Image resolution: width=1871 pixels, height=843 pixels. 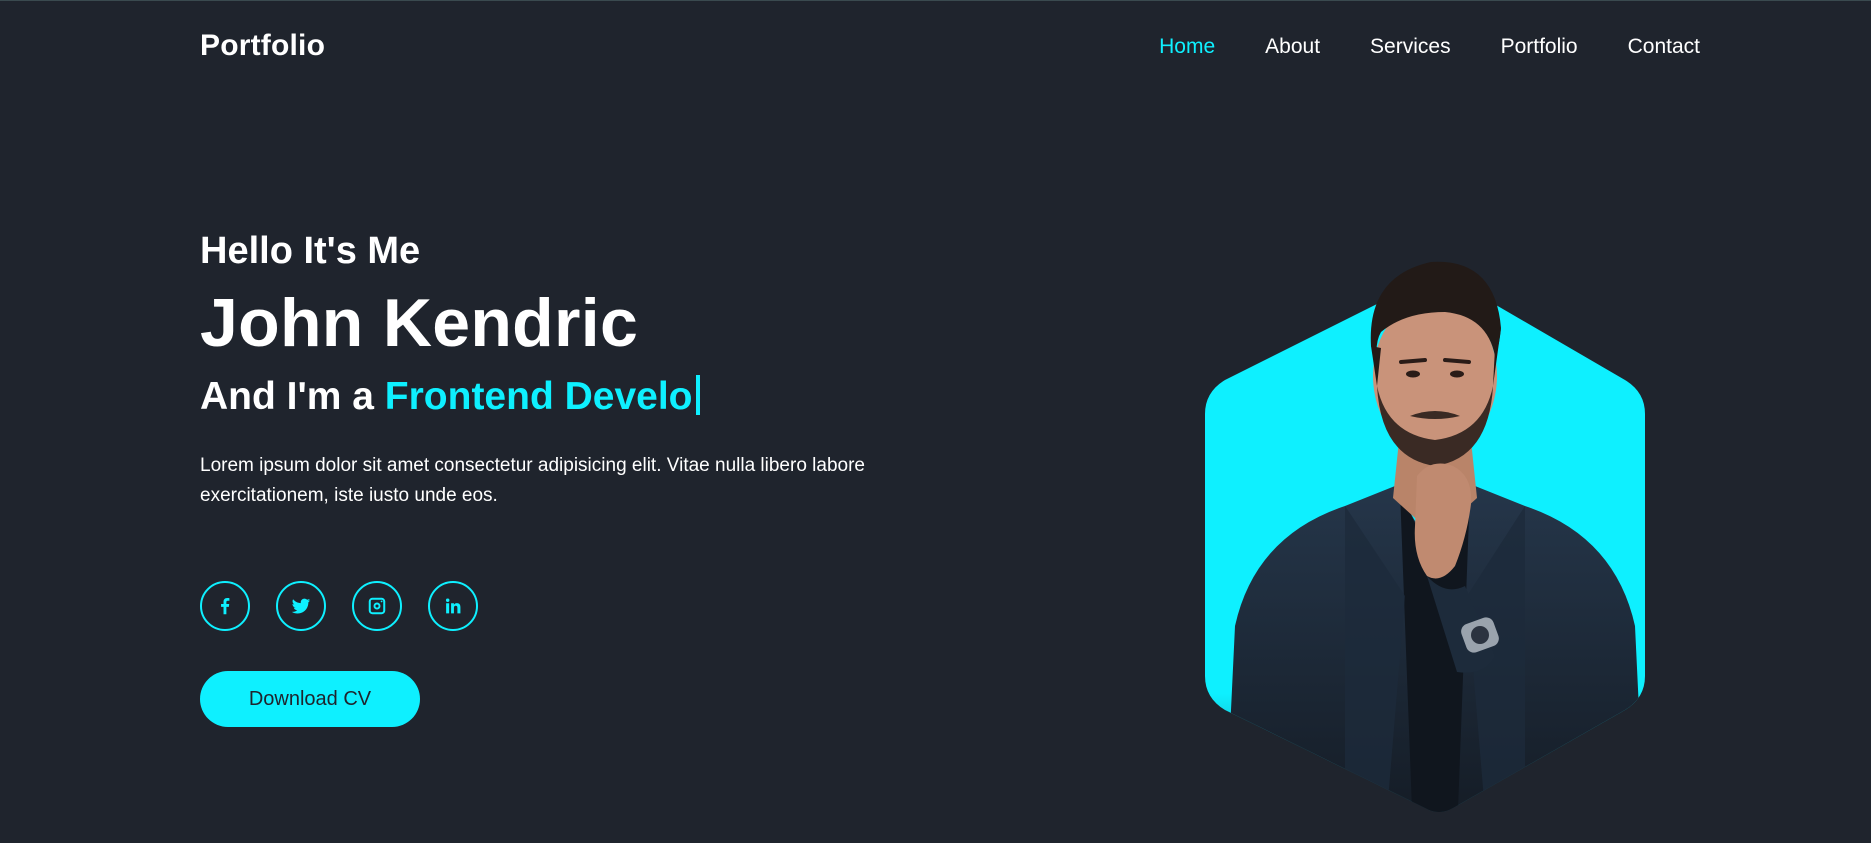 I want to click on hero-name: John Kendric, so click(x=419, y=322).